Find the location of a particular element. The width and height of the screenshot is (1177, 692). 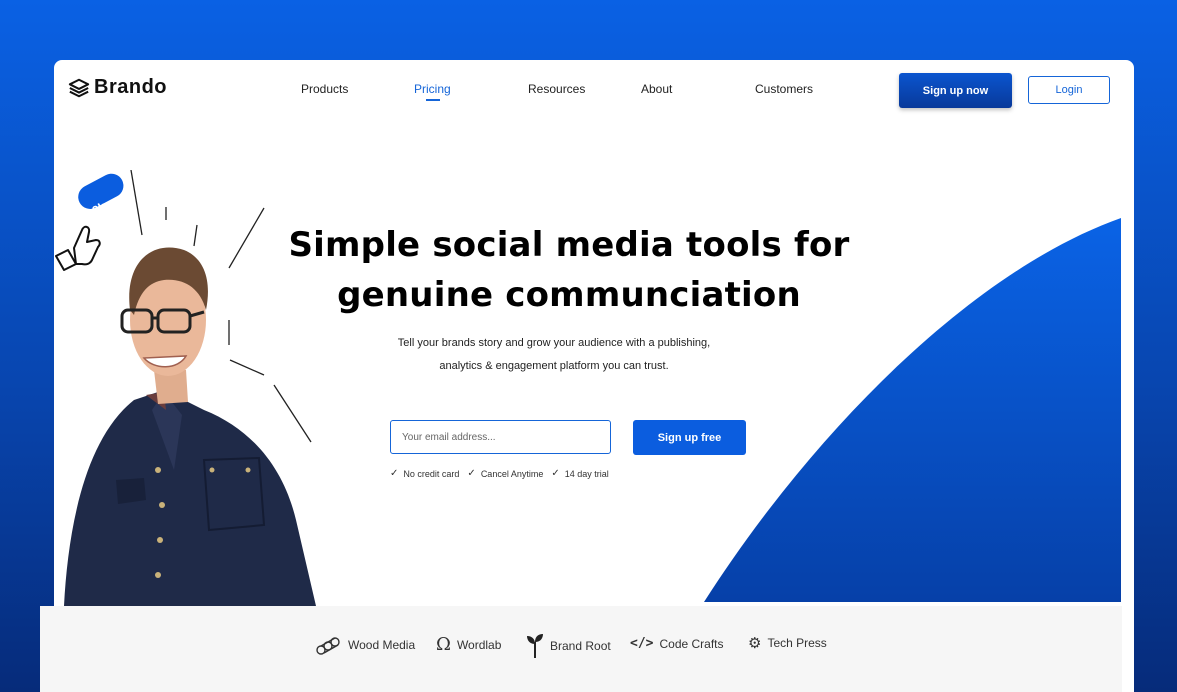

brand-name-label: Wordlab is located at coordinates (479, 644).